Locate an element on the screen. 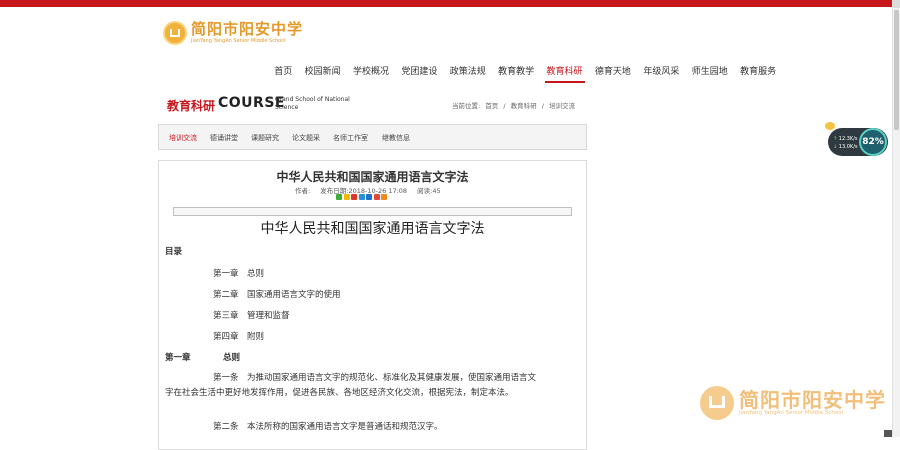  share-bar is located at coordinates (362, 197).